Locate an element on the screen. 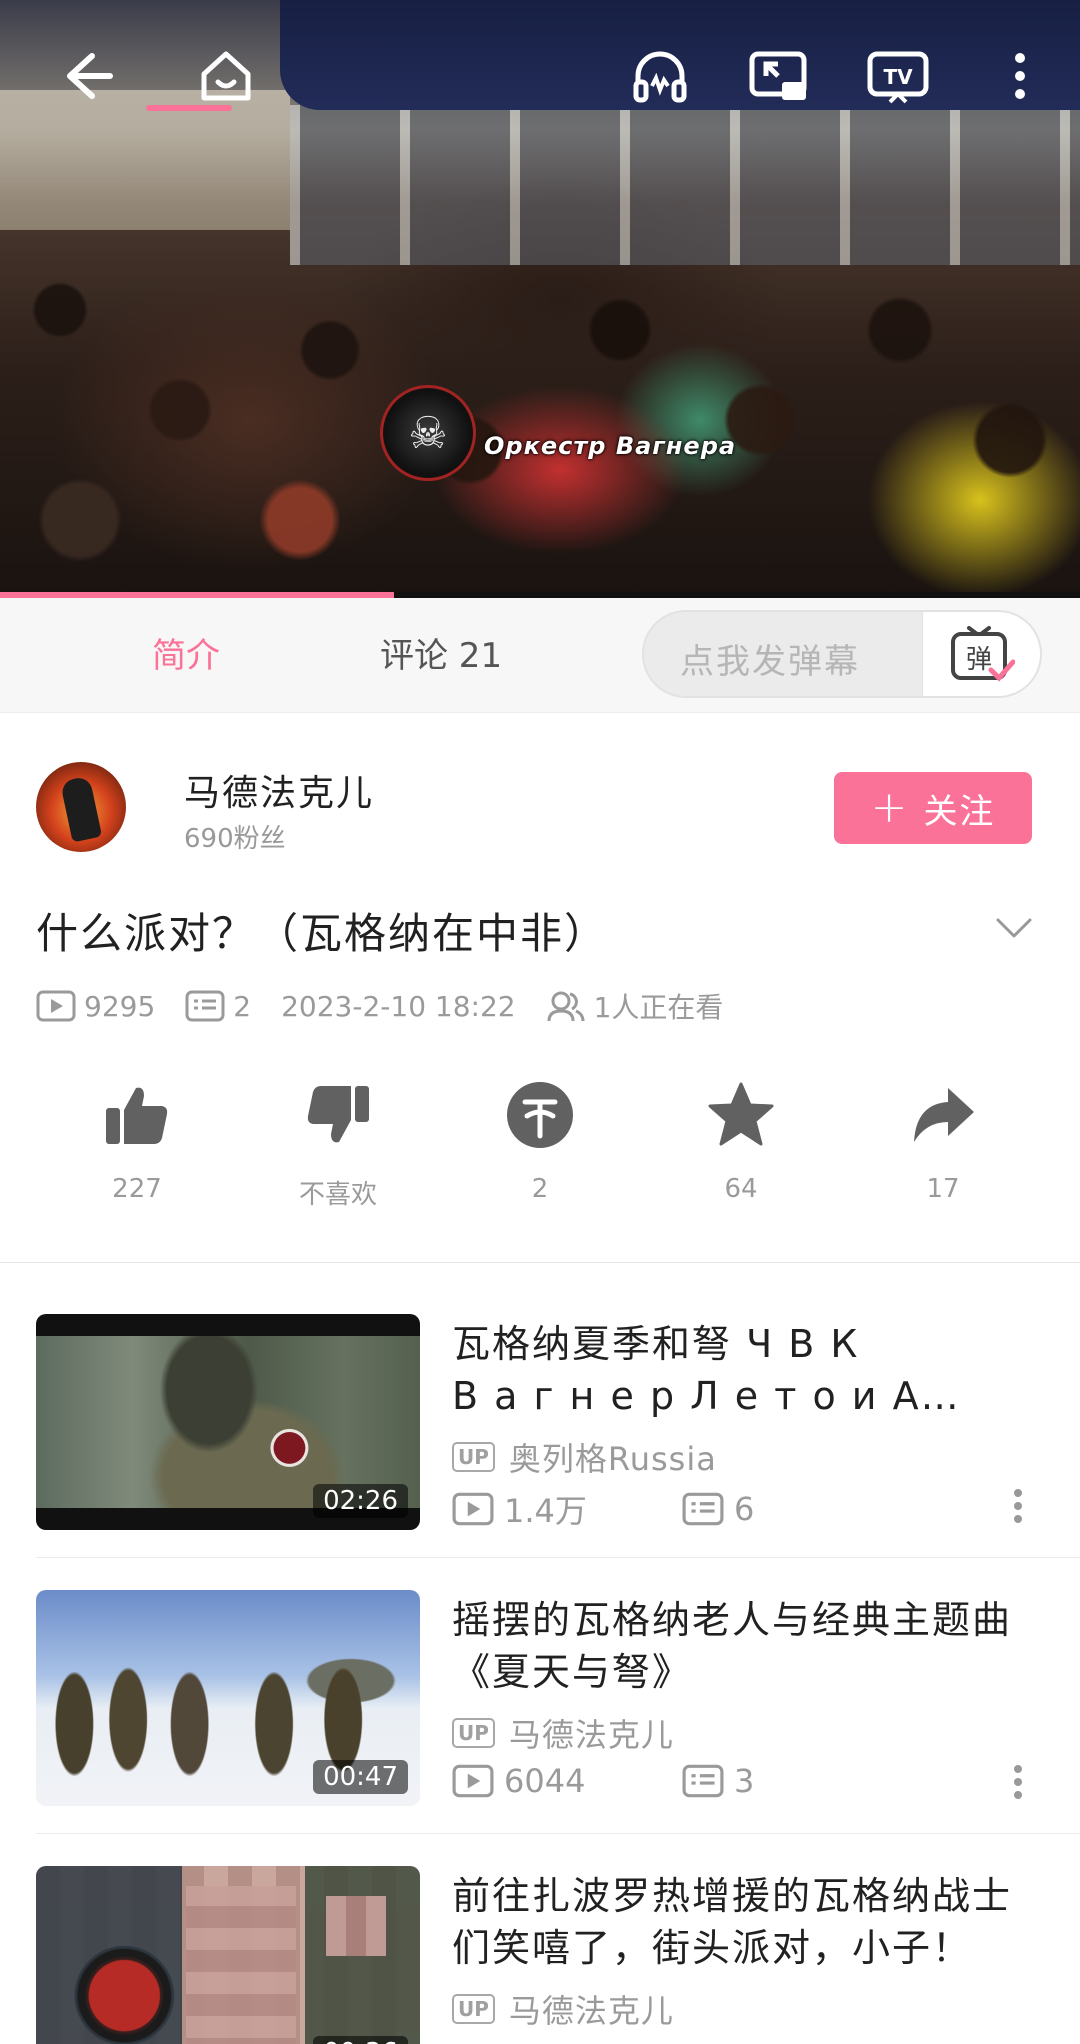 Image resolution: width=1080 pixels, height=2044 pixels. chevron-down-icon is located at coordinates (1014, 928).